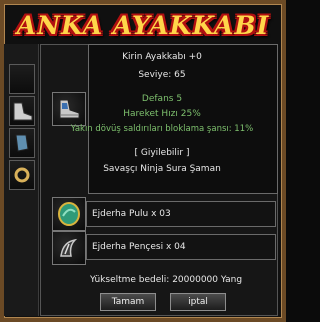 The width and height of the screenshot is (320, 322). I want to click on dragon-claw-icon, so click(69, 247).